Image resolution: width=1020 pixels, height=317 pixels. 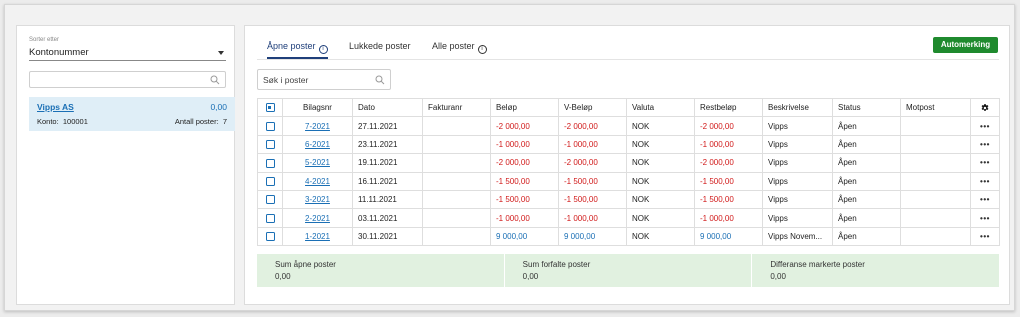 What do you see at coordinates (270, 108) in the screenshot?
I see `select-all-checkbox` at bounding box center [270, 108].